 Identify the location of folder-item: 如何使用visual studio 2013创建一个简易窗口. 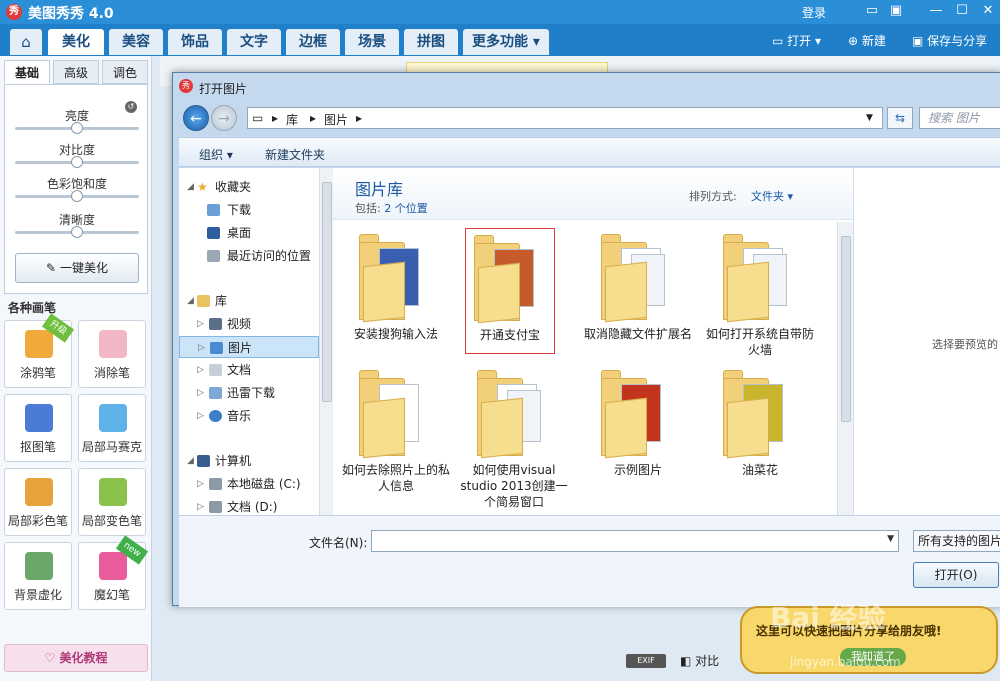
(514, 436).